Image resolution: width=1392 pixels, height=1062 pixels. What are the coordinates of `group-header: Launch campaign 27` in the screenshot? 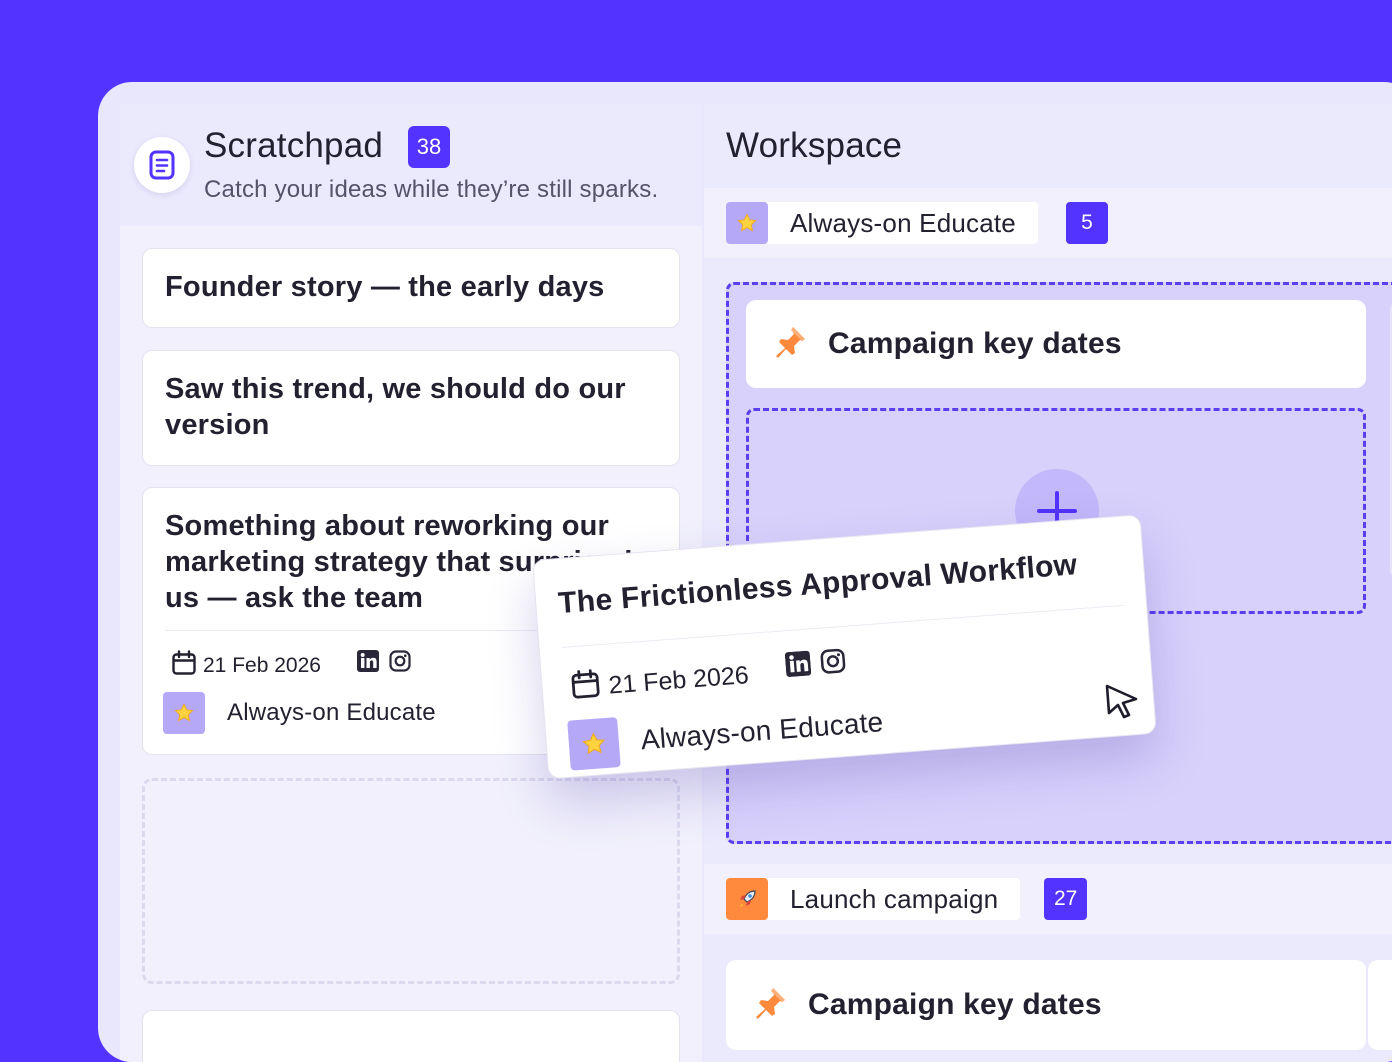 It's located at (1048, 899).